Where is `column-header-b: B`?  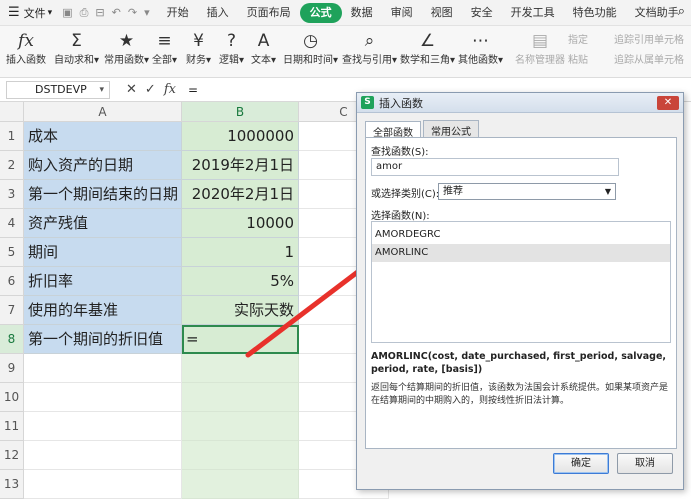
column-header-b: B is located at coordinates (240, 112).